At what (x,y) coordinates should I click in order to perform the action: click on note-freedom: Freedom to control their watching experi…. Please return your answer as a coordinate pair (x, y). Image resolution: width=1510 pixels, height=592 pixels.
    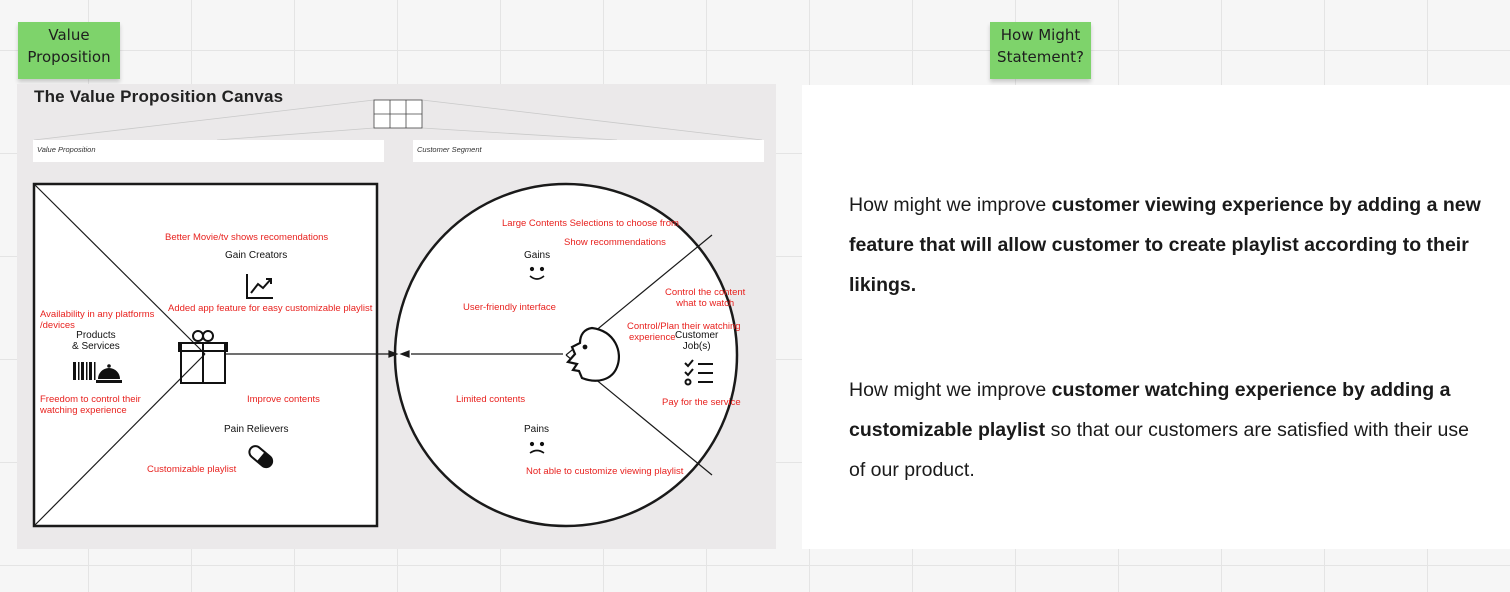
    Looking at the image, I should click on (90, 405).